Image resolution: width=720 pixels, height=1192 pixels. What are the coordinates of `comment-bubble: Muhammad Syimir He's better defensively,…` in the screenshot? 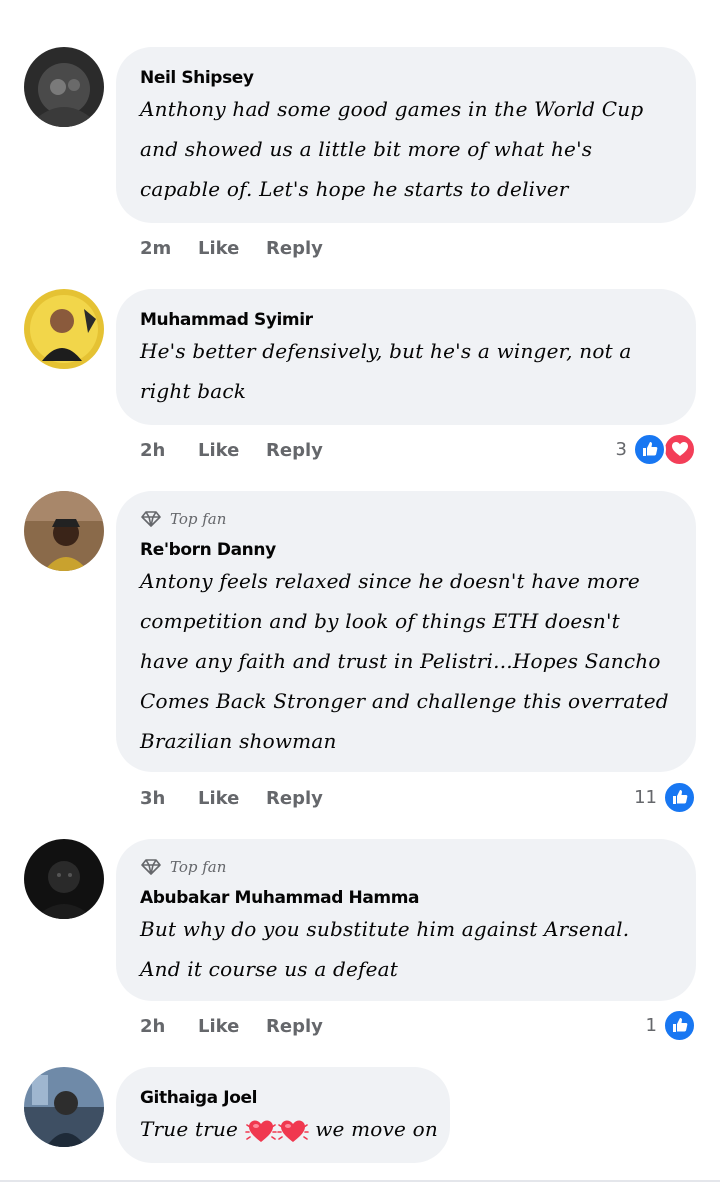 It's located at (406, 357).